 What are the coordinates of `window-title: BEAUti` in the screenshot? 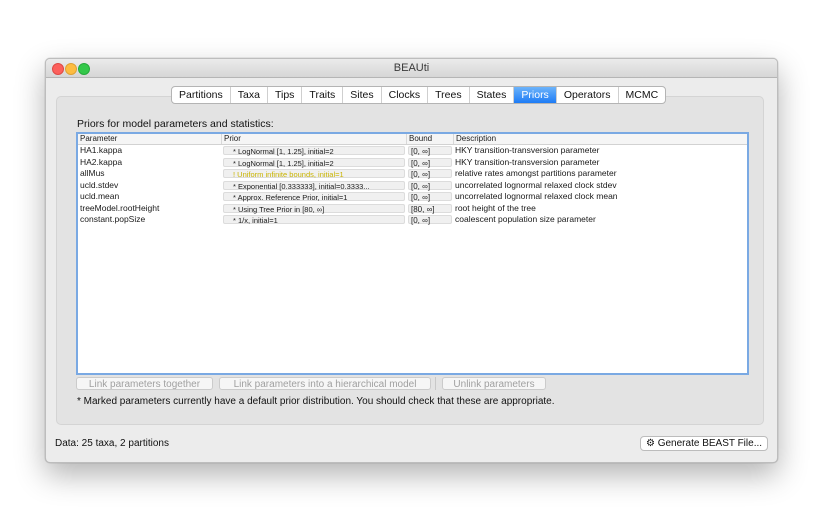 It's located at (411, 68).